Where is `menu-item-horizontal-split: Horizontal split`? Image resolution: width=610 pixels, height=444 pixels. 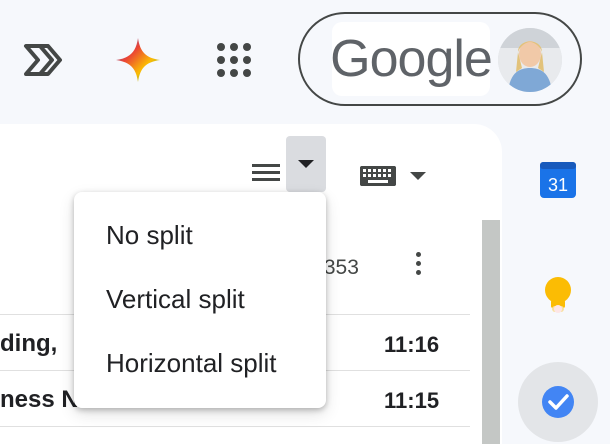 menu-item-horizontal-split: Horizontal split is located at coordinates (200, 363).